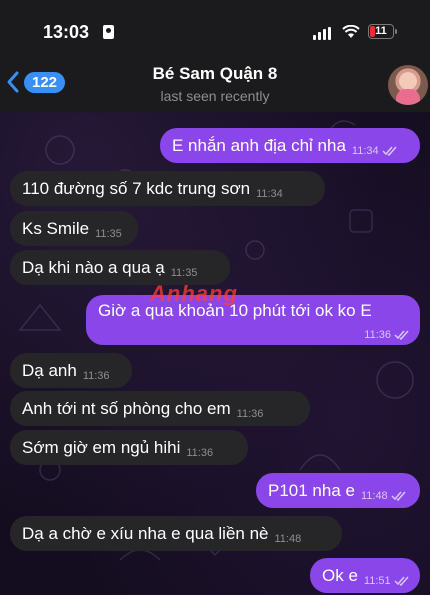 This screenshot has width=430, height=595. Describe the element at coordinates (408, 85) in the screenshot. I see `avatar` at that location.